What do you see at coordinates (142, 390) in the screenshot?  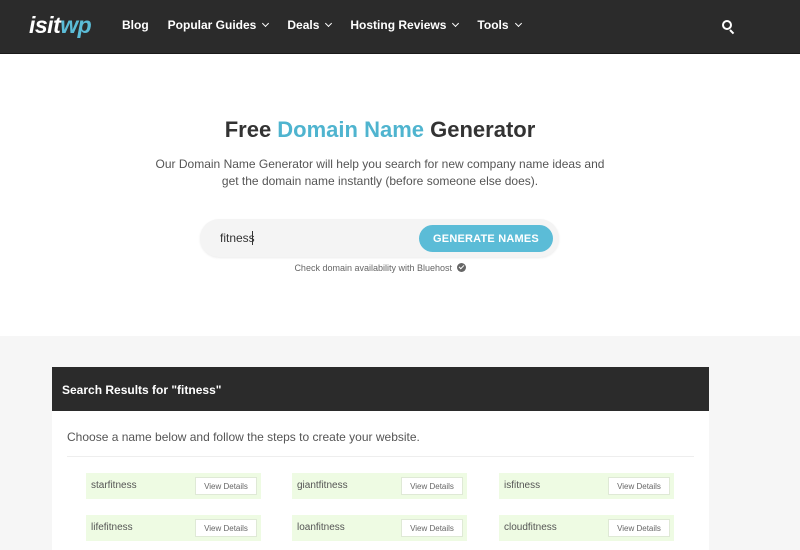 I see `results-heading: Search Results for "fitness"` at bounding box center [142, 390].